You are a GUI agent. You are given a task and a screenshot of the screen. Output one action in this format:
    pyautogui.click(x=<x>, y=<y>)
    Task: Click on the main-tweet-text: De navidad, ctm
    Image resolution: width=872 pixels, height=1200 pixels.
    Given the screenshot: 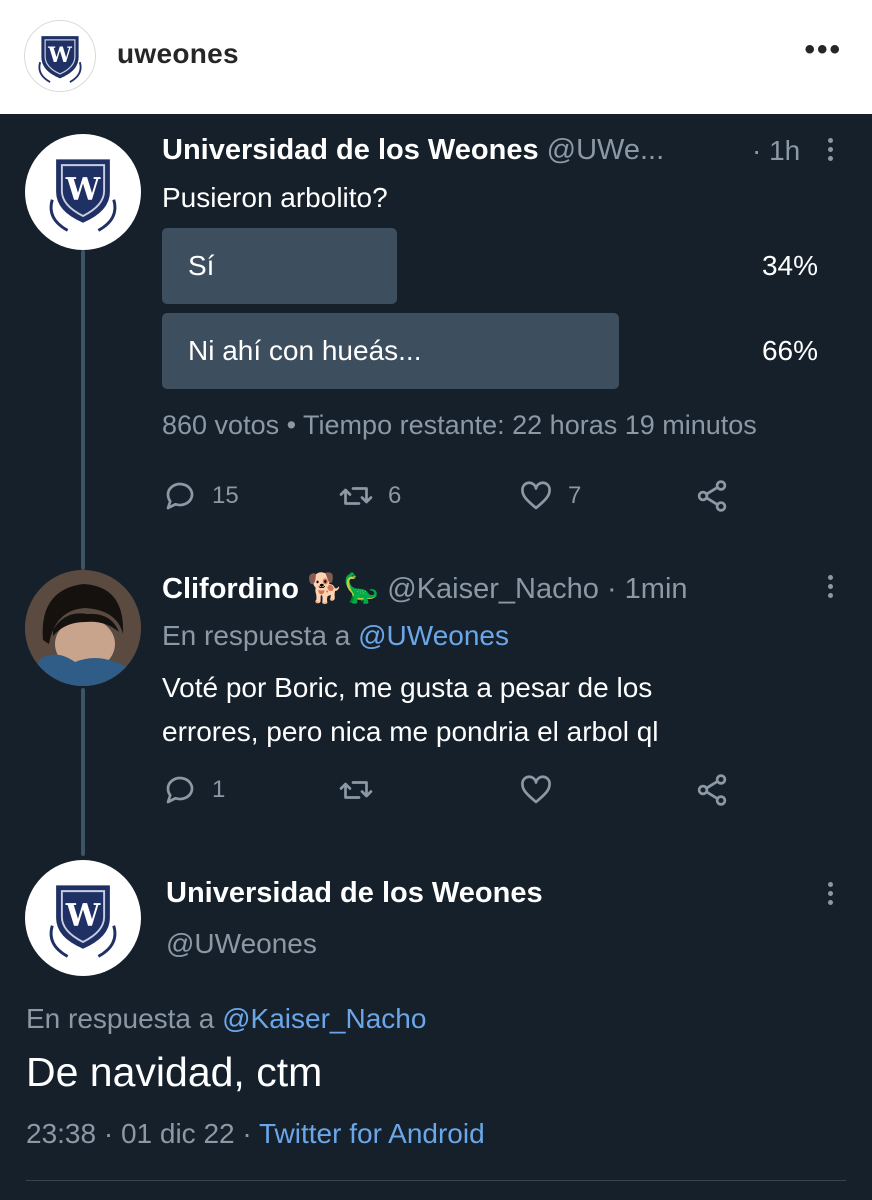 What is the action you would take?
    pyautogui.click(x=174, y=1072)
    